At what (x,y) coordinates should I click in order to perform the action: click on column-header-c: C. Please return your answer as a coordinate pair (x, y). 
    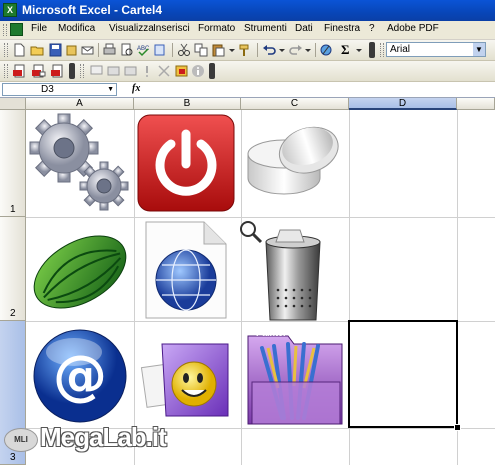
    Looking at the image, I should click on (295, 104).